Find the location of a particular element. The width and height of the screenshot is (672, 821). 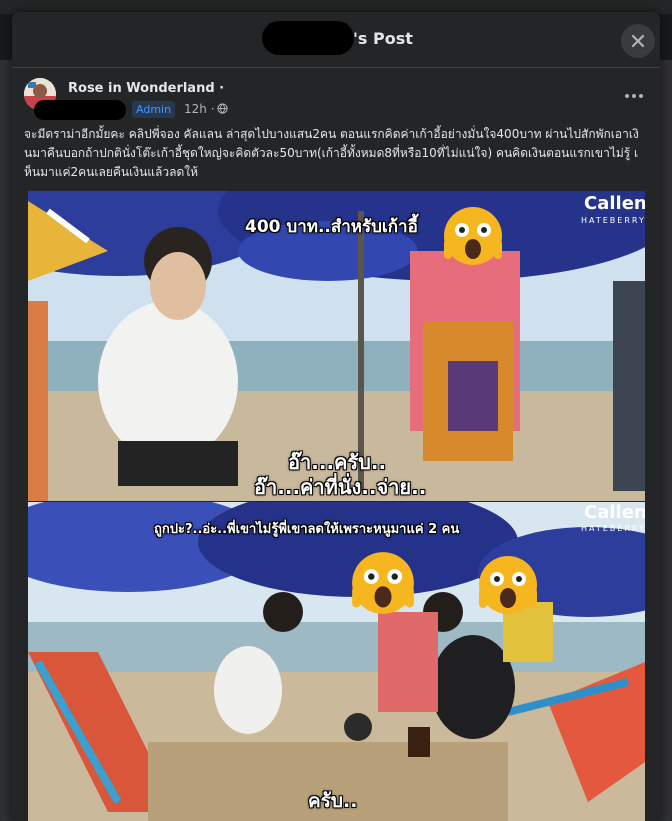

post-meta: Admin 12h · is located at coordinates (184, 109).